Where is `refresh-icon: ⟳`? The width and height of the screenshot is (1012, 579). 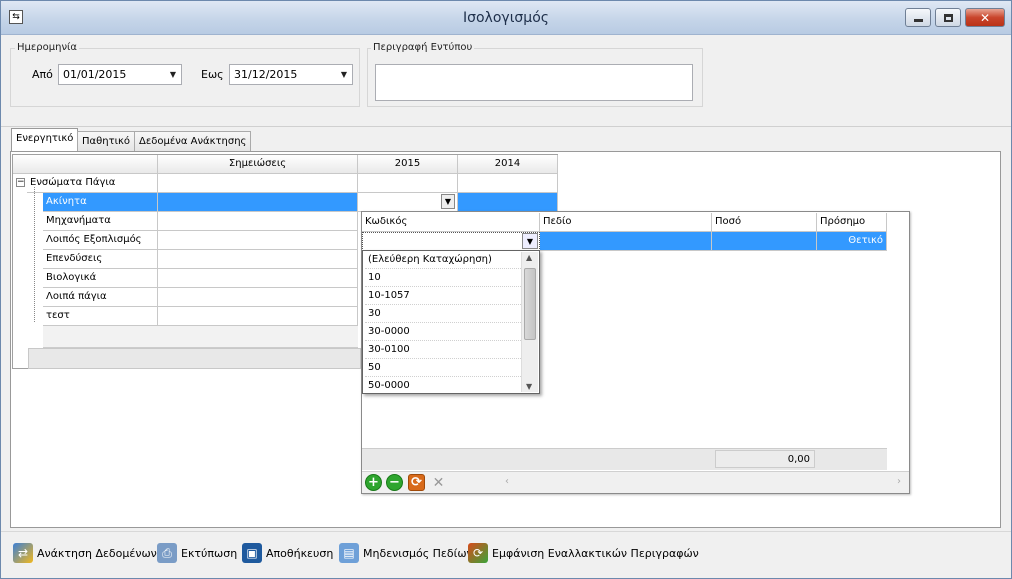 refresh-icon: ⟳ is located at coordinates (416, 482).